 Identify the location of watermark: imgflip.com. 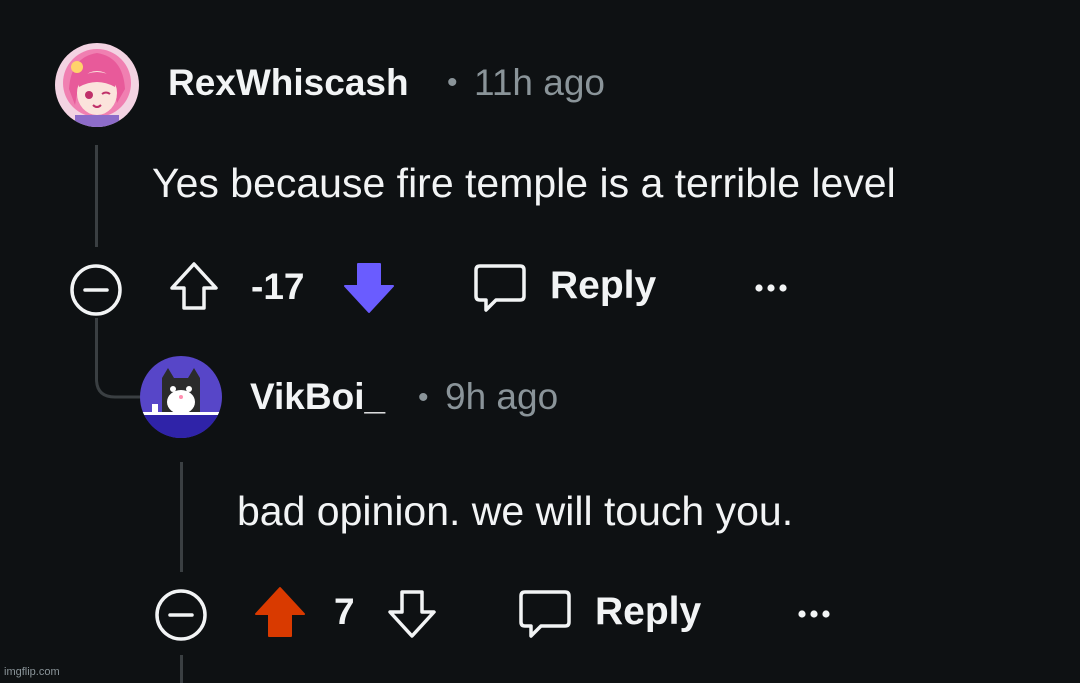
(32, 672).